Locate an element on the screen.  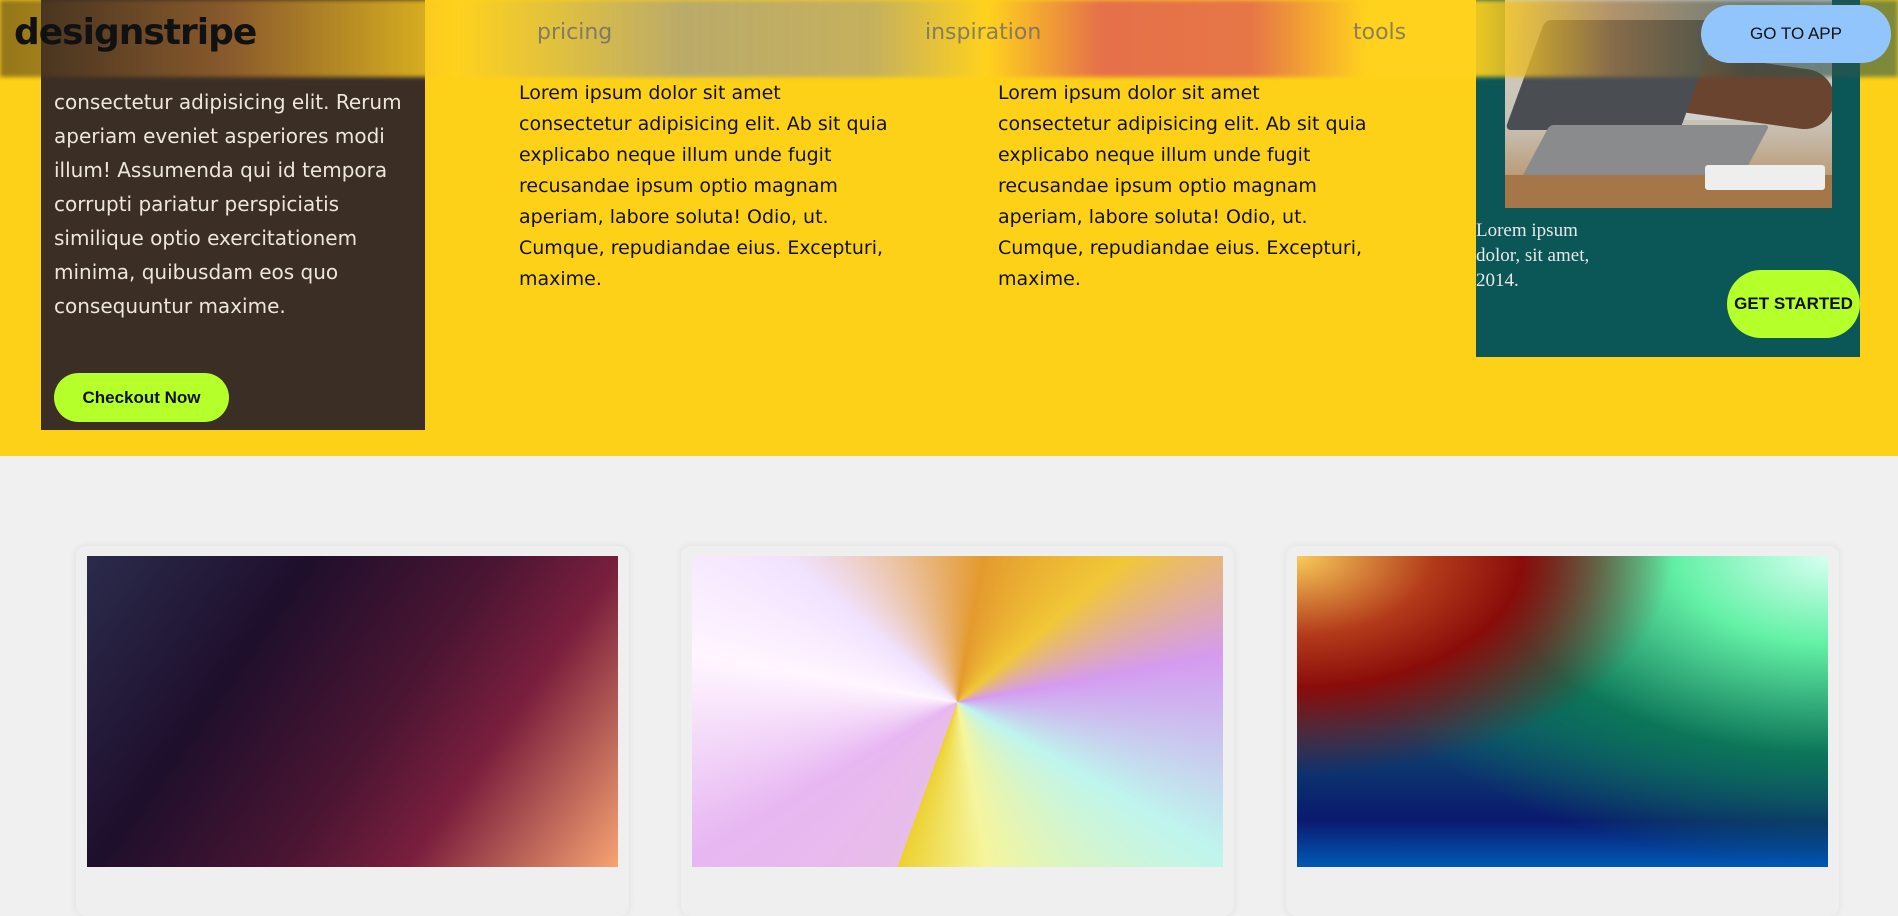
photo-caption: Lorem ipsum dolor, sit amet, 2014. is located at coordinates (1533, 255).